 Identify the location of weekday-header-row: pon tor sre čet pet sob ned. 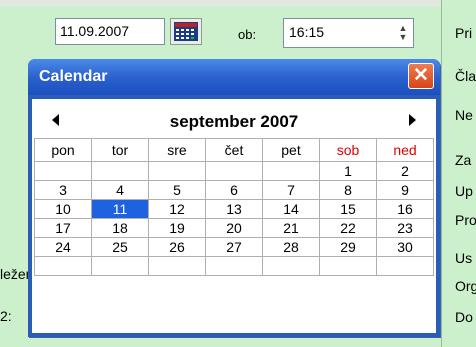
(234, 150).